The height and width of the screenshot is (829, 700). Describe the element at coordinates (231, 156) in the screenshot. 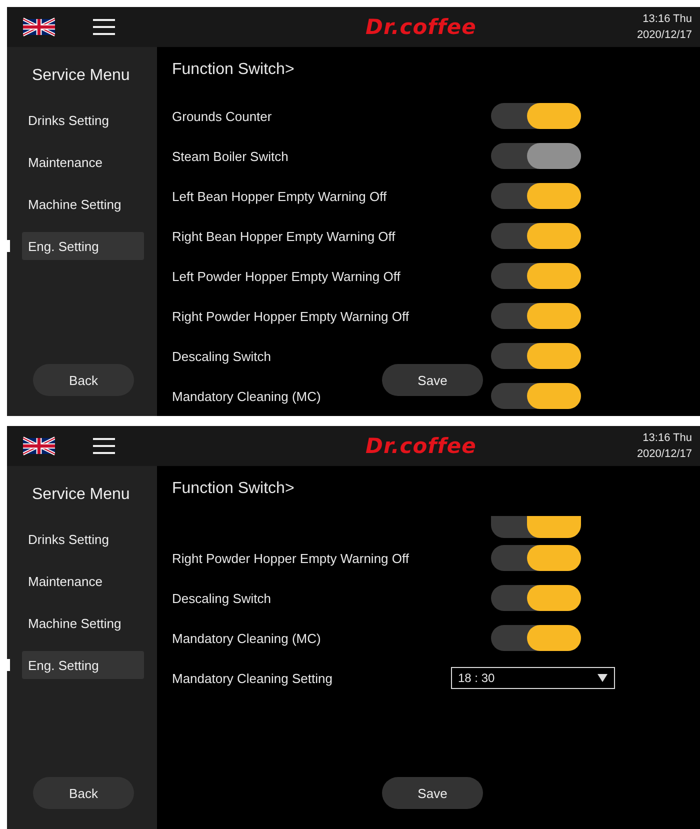

I see `setting-label: Steam Boiler Switch` at that location.